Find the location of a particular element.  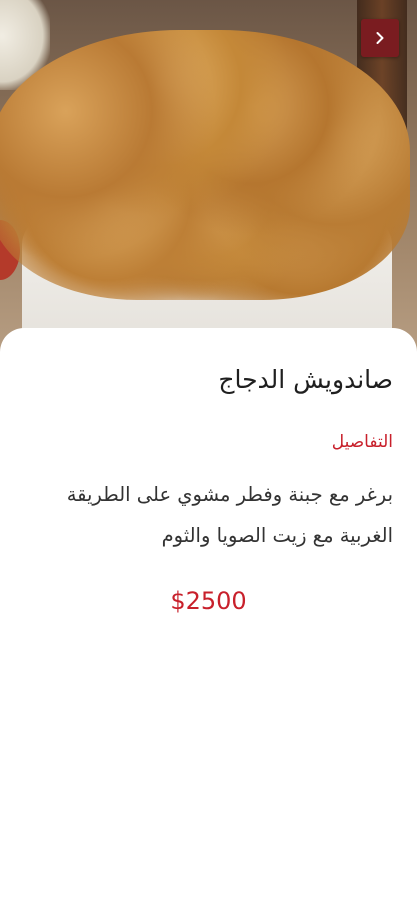

details-label: التفاصيل is located at coordinates (362, 442).